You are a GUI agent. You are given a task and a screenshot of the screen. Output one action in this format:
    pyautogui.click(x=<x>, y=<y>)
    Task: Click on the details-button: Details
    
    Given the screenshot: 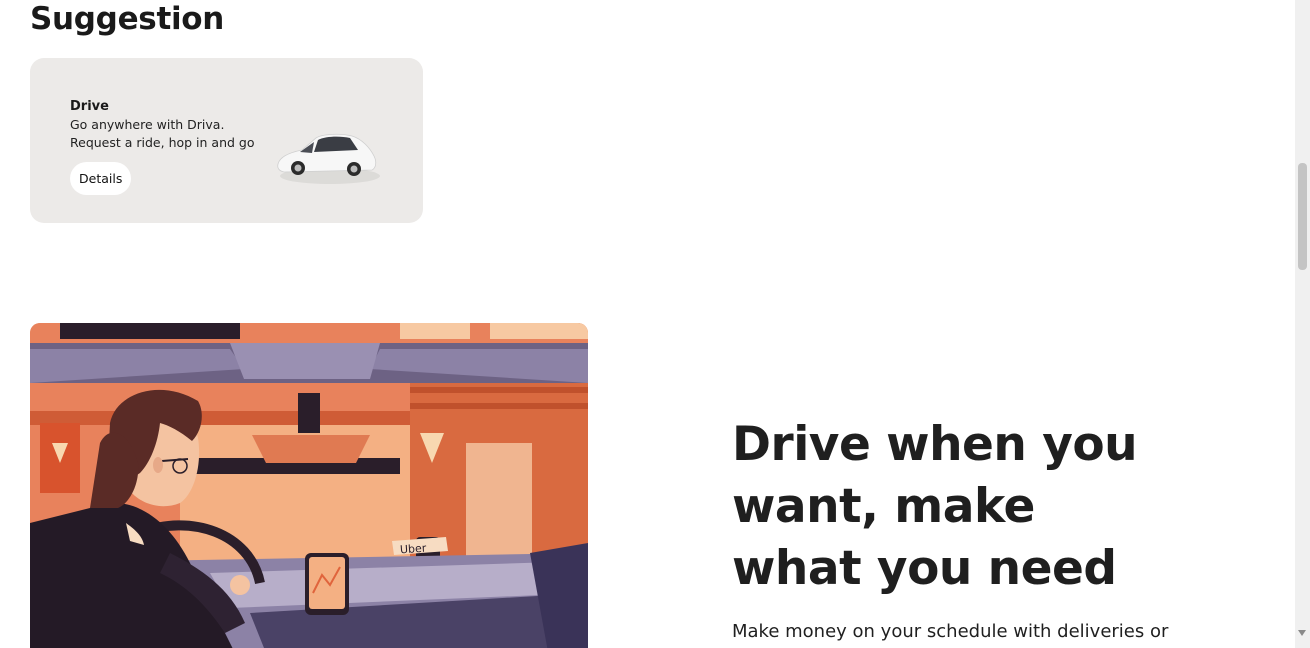 What is the action you would take?
    pyautogui.click(x=101, y=178)
    